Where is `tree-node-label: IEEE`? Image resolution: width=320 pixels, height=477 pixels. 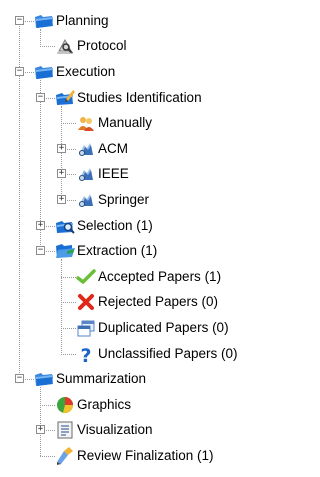 tree-node-label: IEEE is located at coordinates (113, 174).